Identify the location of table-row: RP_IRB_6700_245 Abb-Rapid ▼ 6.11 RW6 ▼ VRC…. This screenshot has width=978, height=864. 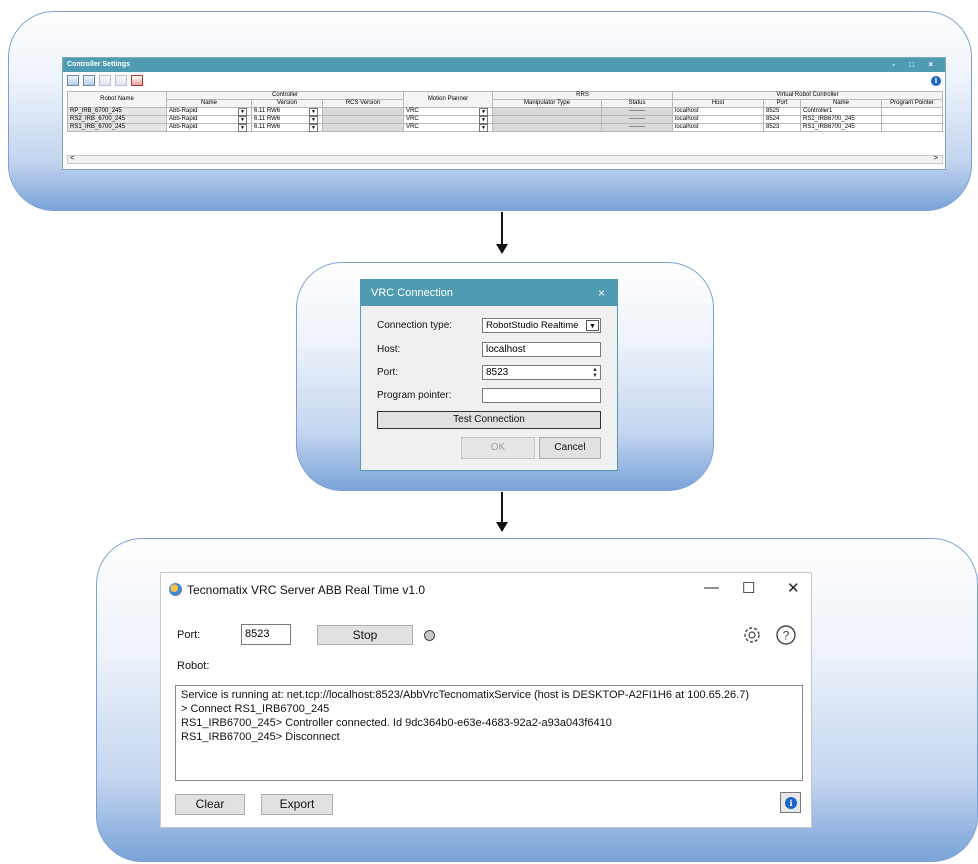
(505, 111).